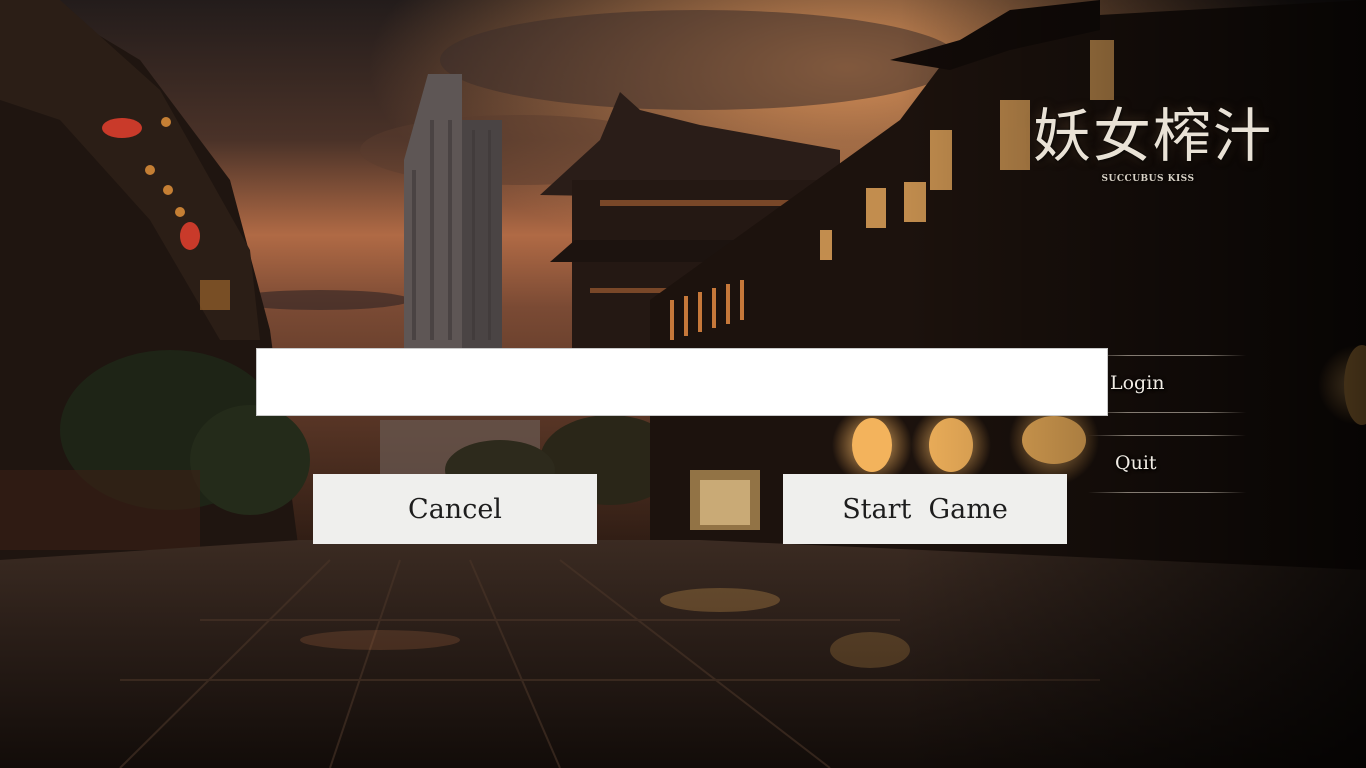 The width and height of the screenshot is (1366, 768). I want to click on start-game-button: Start Game, so click(925, 509).